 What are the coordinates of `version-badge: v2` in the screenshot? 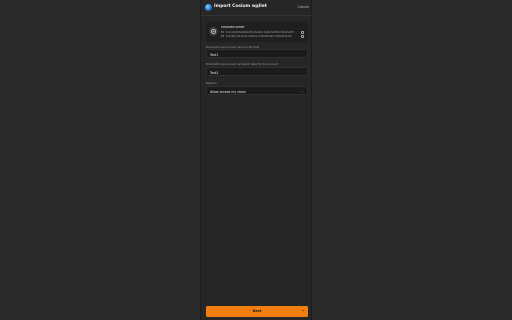 It's located at (257, 7).